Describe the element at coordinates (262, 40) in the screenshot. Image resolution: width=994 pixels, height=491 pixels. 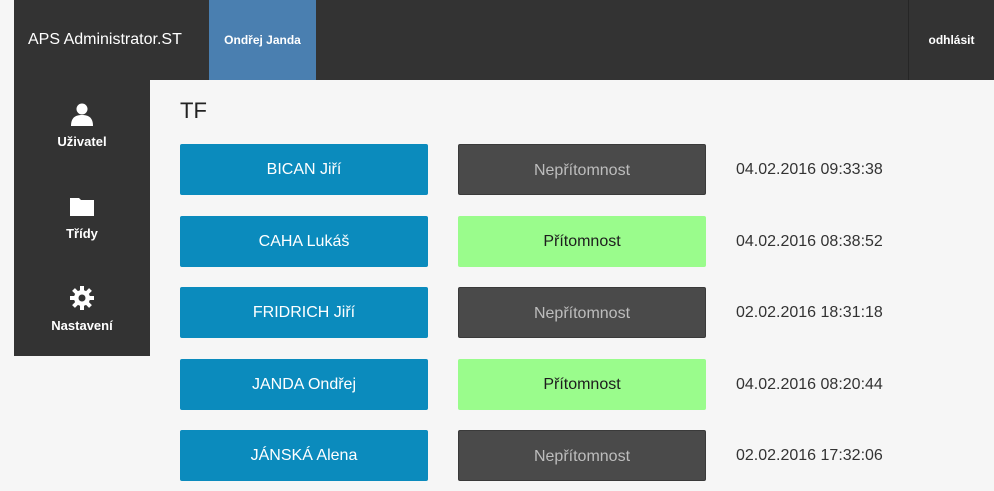
I see `user-tab: Ondřej Janda` at that location.